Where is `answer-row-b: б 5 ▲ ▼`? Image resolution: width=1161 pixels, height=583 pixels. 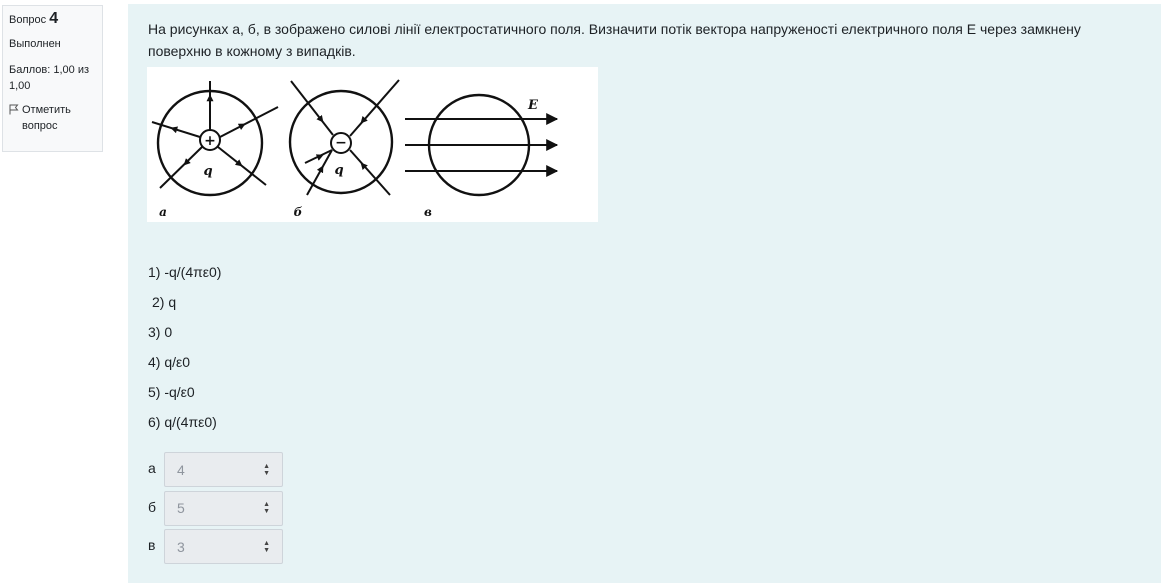
answer-row-b: б 5 ▲ ▼ is located at coordinates (215, 510).